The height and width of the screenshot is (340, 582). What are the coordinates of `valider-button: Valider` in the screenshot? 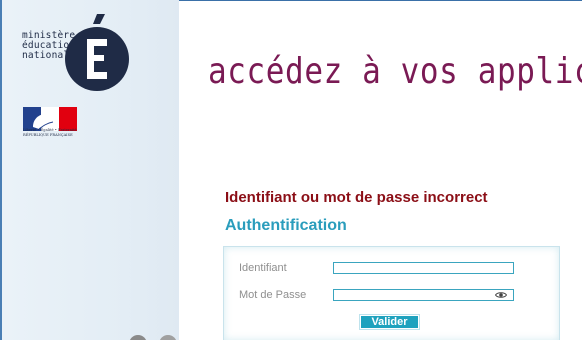 It's located at (389, 322).